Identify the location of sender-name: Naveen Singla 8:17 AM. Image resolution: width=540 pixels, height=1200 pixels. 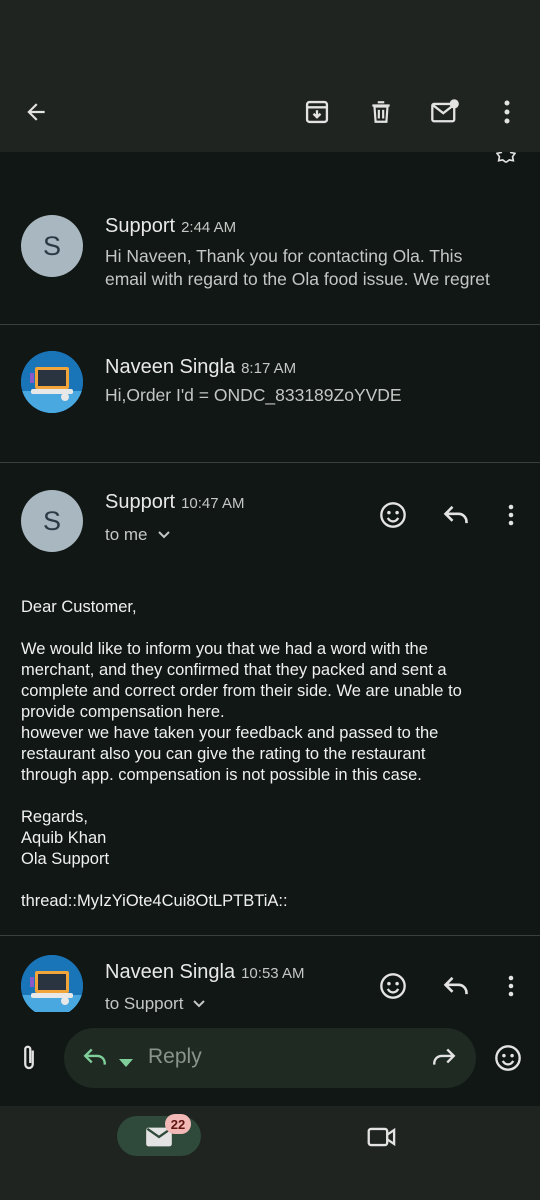
(201, 367).